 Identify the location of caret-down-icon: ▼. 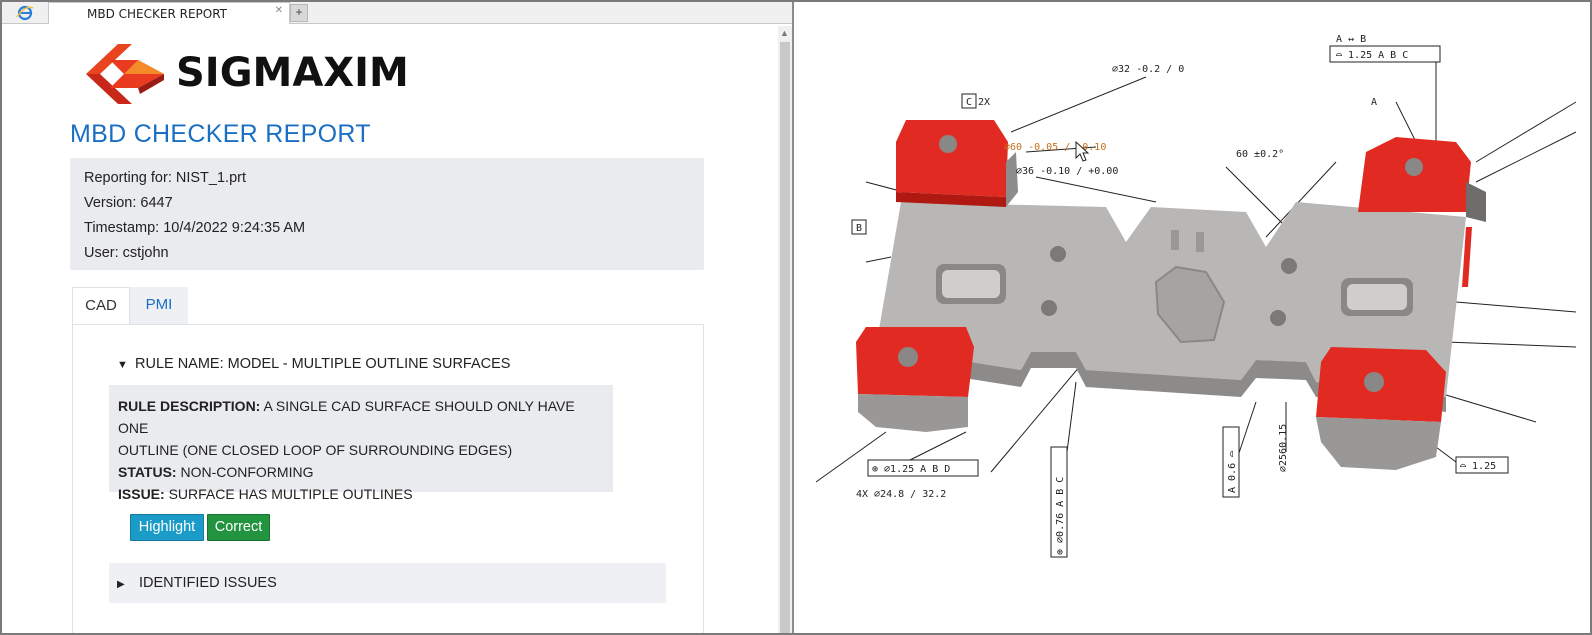
(122, 365).